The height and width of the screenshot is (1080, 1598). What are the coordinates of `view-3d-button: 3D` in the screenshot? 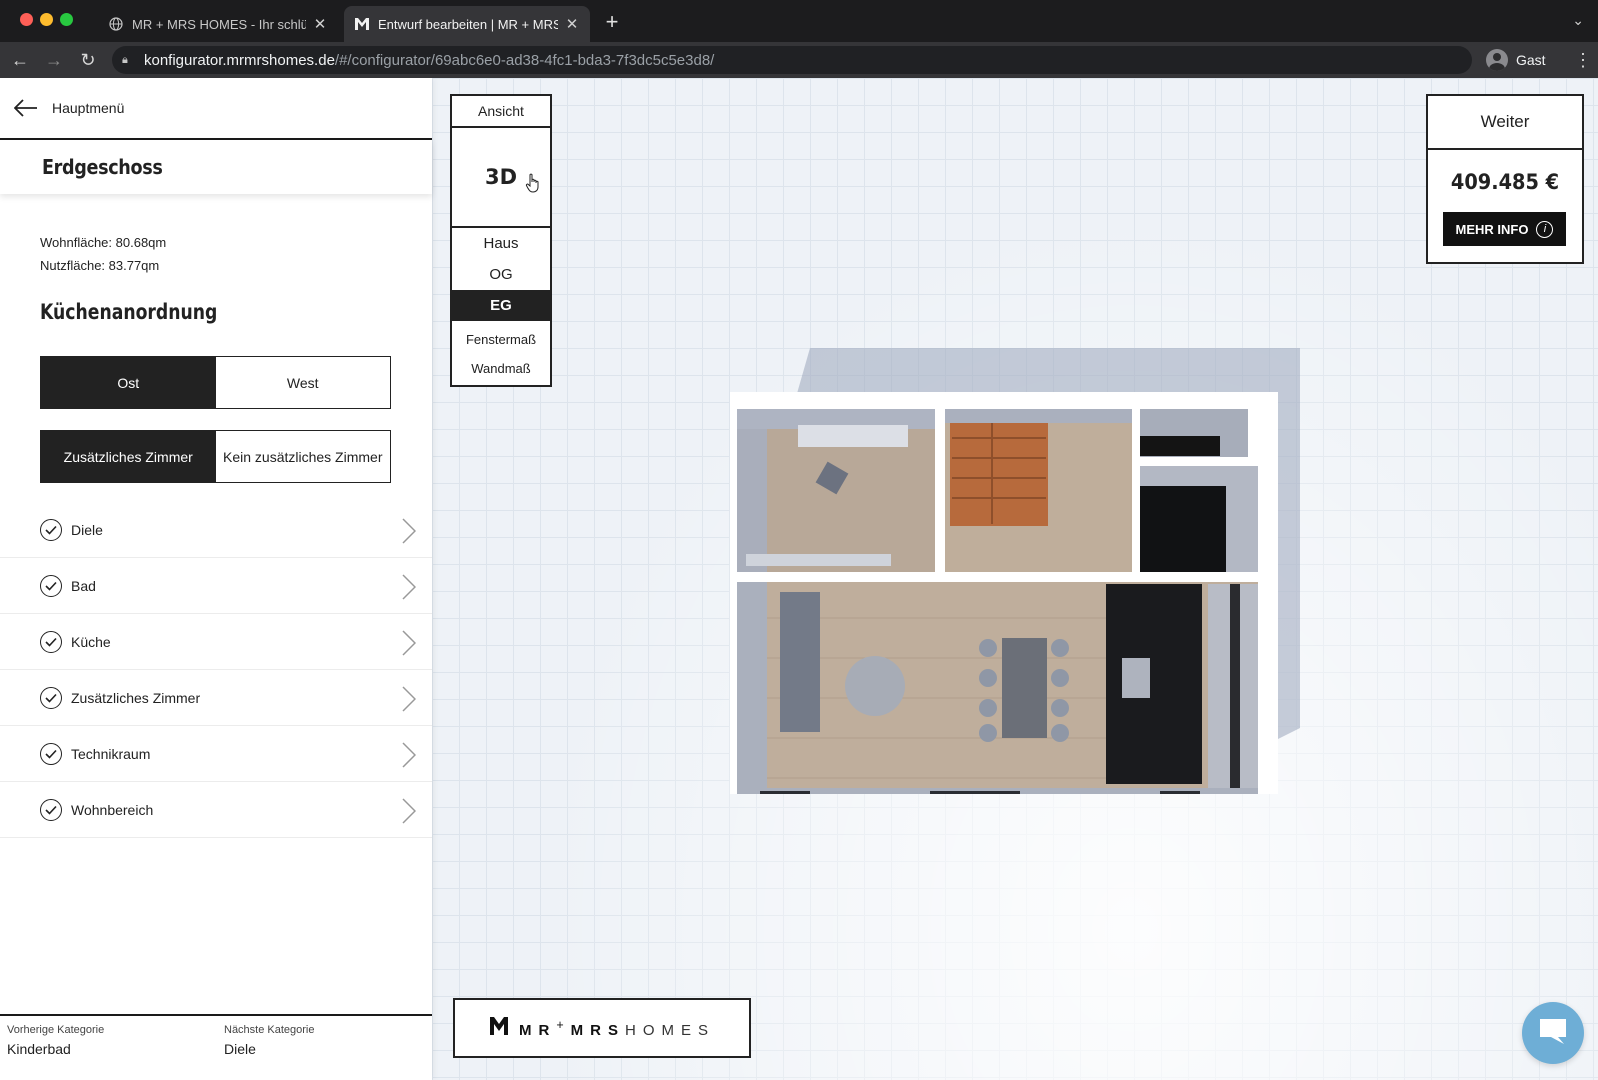 It's located at (501, 178).